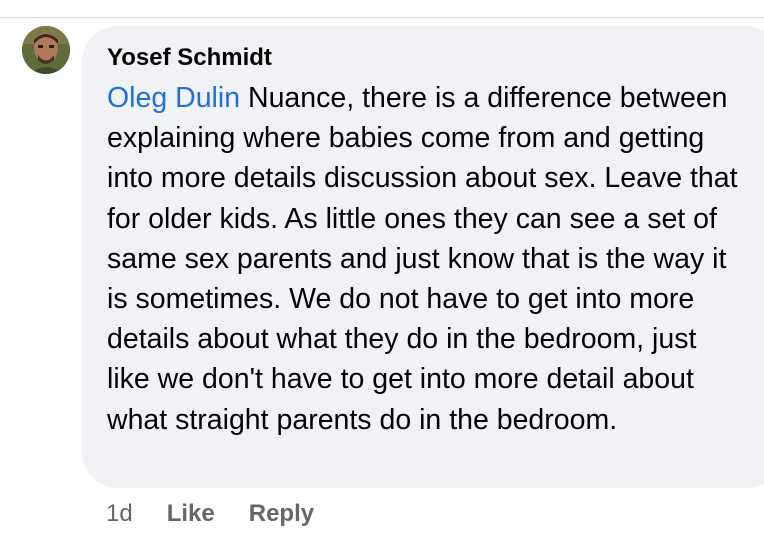 The width and height of the screenshot is (764, 542). Describe the element at coordinates (173, 98) in the screenshot. I see `mention-link: Oleg Dulin` at that location.